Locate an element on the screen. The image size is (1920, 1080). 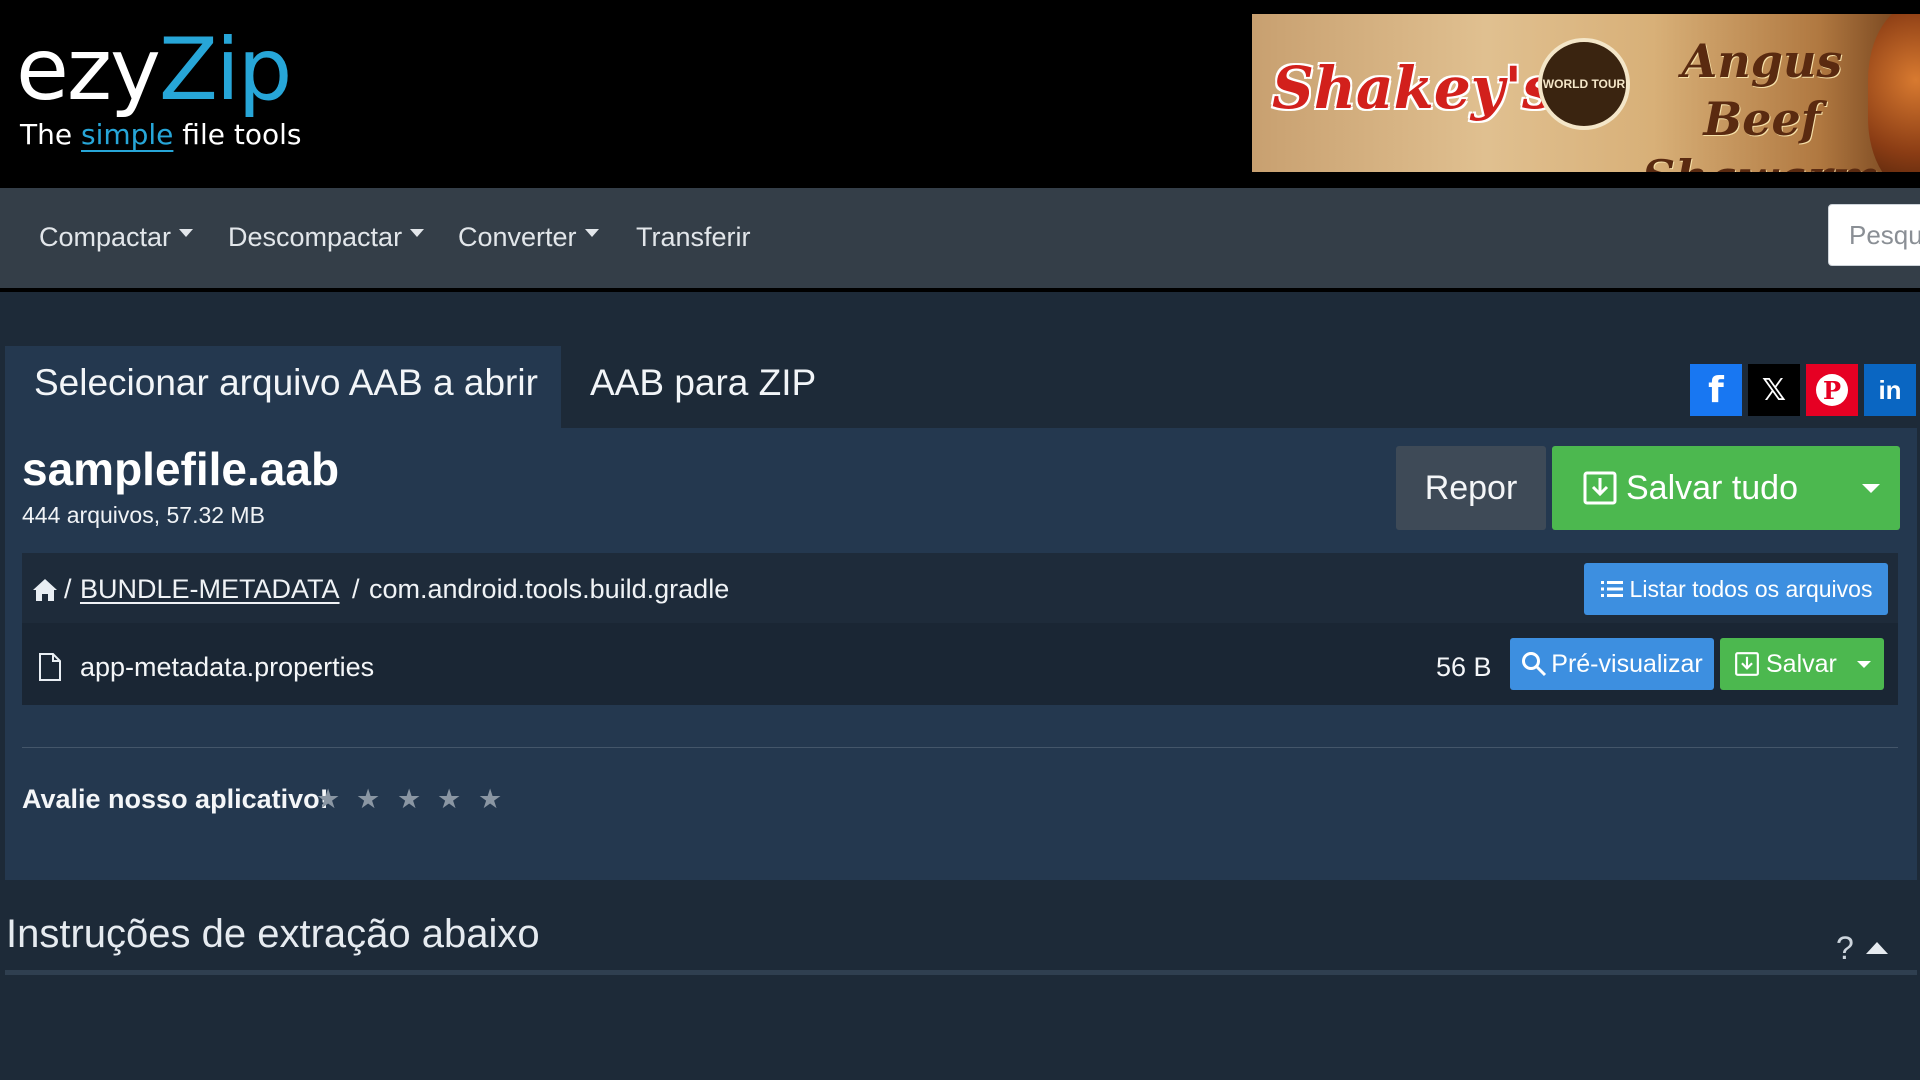
rating-label: Avalie nosso aplicativo! is located at coordinates (175, 799).